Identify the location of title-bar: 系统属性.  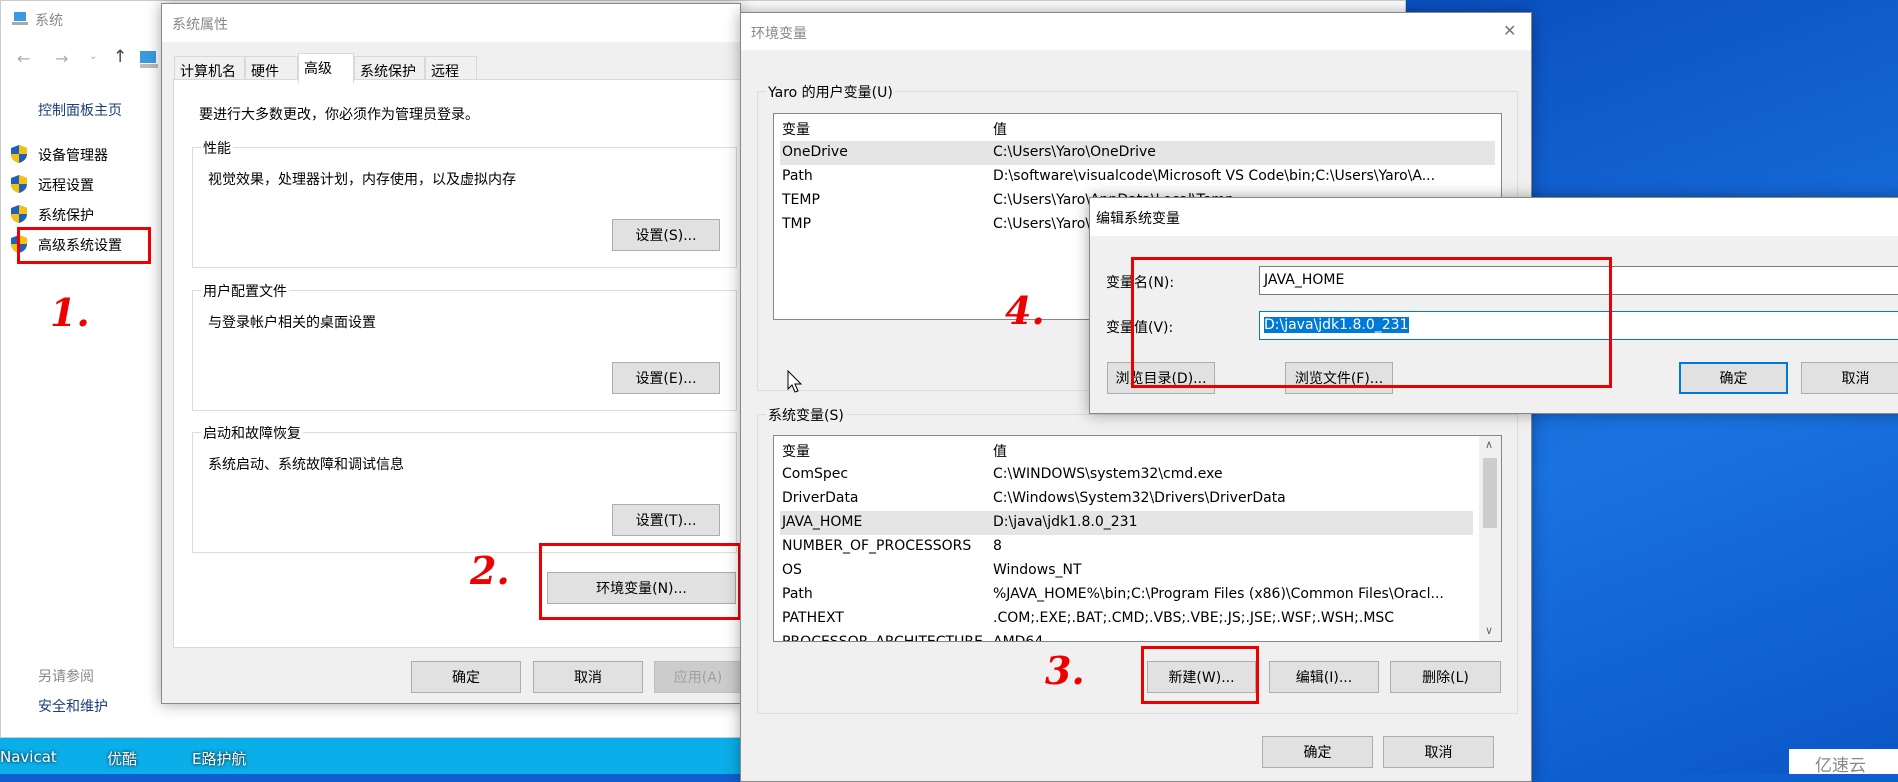
(451, 23).